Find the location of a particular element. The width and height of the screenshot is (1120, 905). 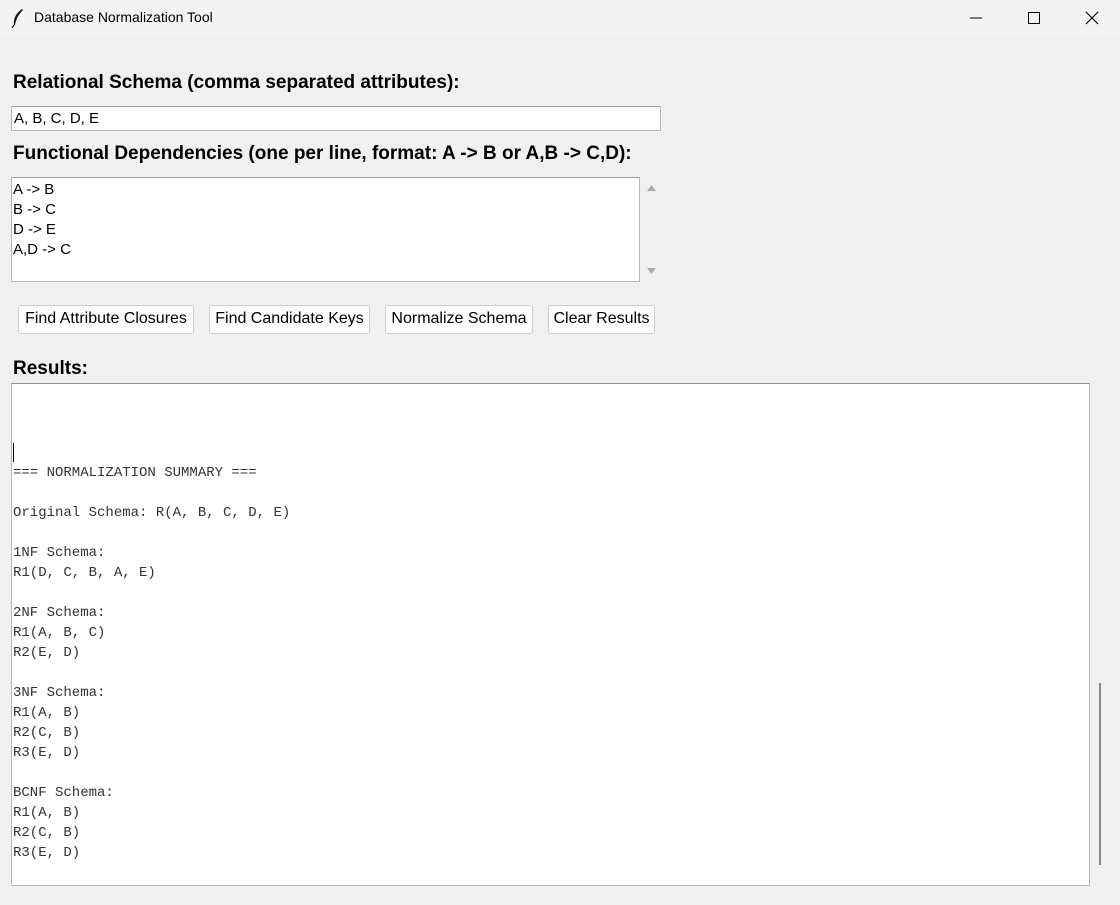

feather-icon is located at coordinates (17, 18).